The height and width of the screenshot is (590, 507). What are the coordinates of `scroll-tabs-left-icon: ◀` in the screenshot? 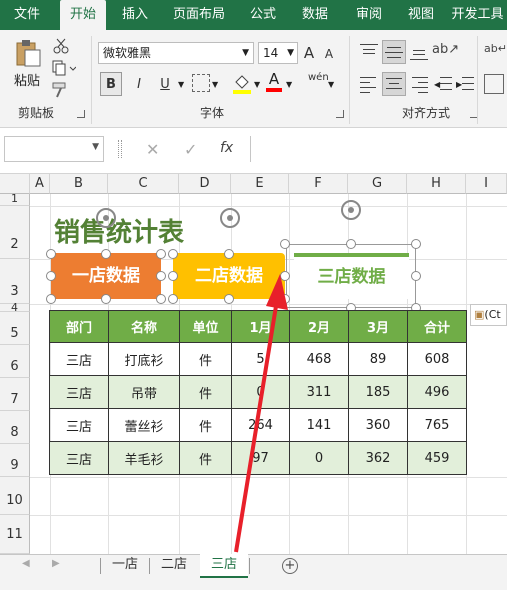 It's located at (26, 563).